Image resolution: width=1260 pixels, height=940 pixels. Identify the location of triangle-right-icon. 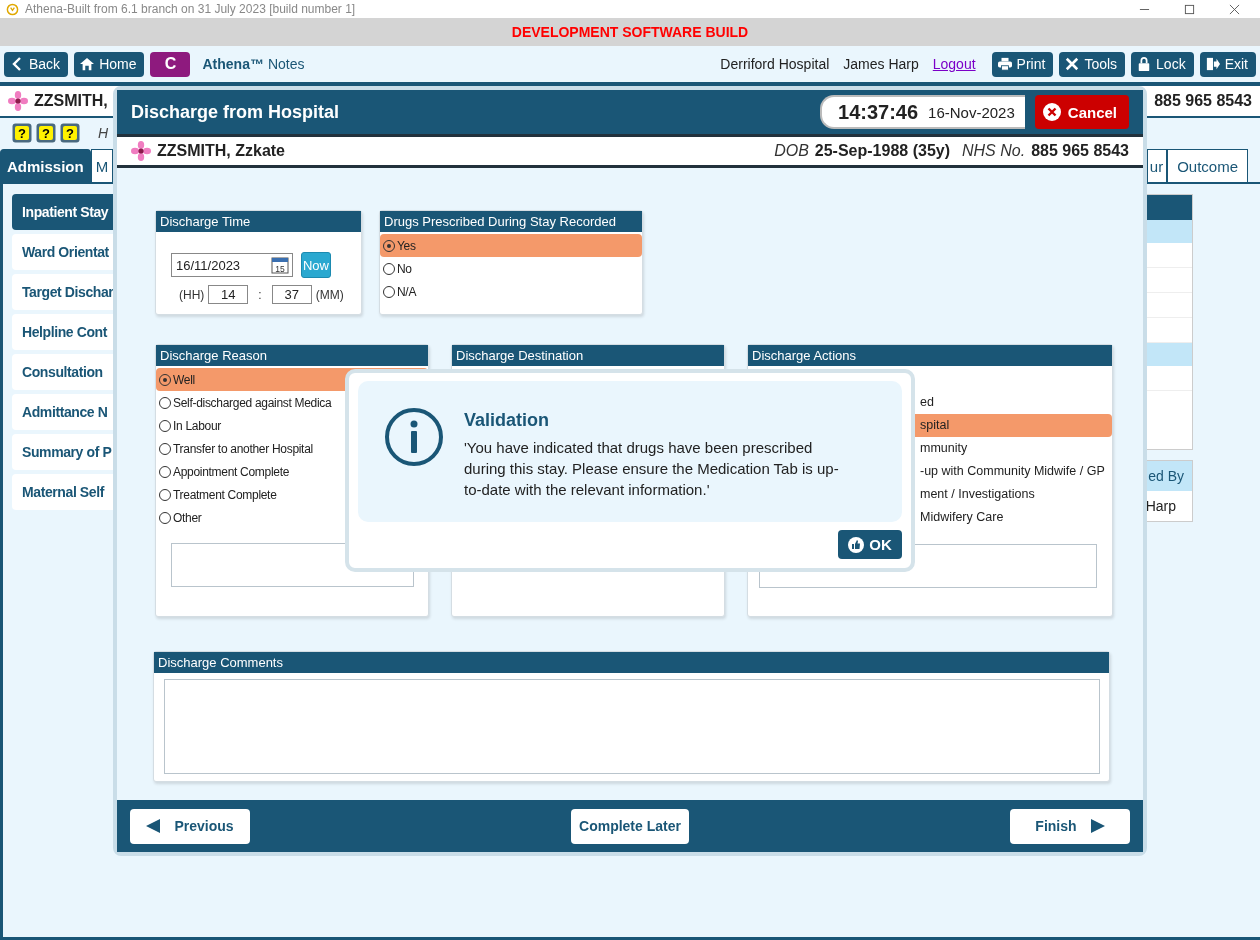
(1097, 826).